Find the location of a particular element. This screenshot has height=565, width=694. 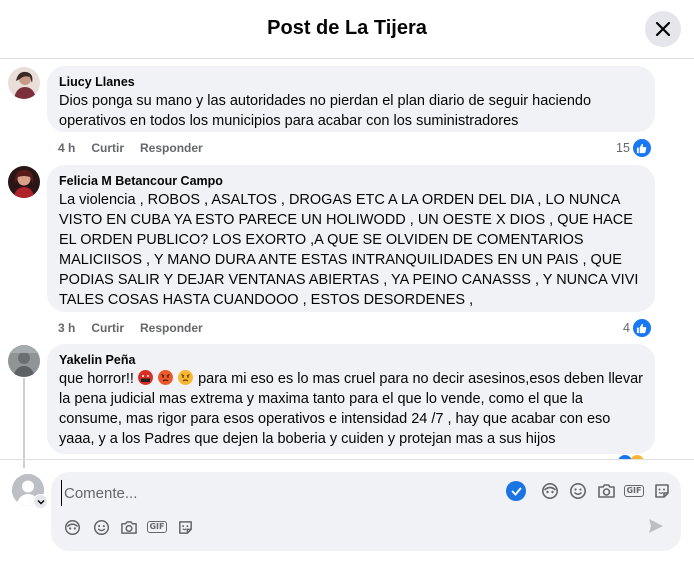

dialog-title: Post de La Tijera is located at coordinates (347, 28).